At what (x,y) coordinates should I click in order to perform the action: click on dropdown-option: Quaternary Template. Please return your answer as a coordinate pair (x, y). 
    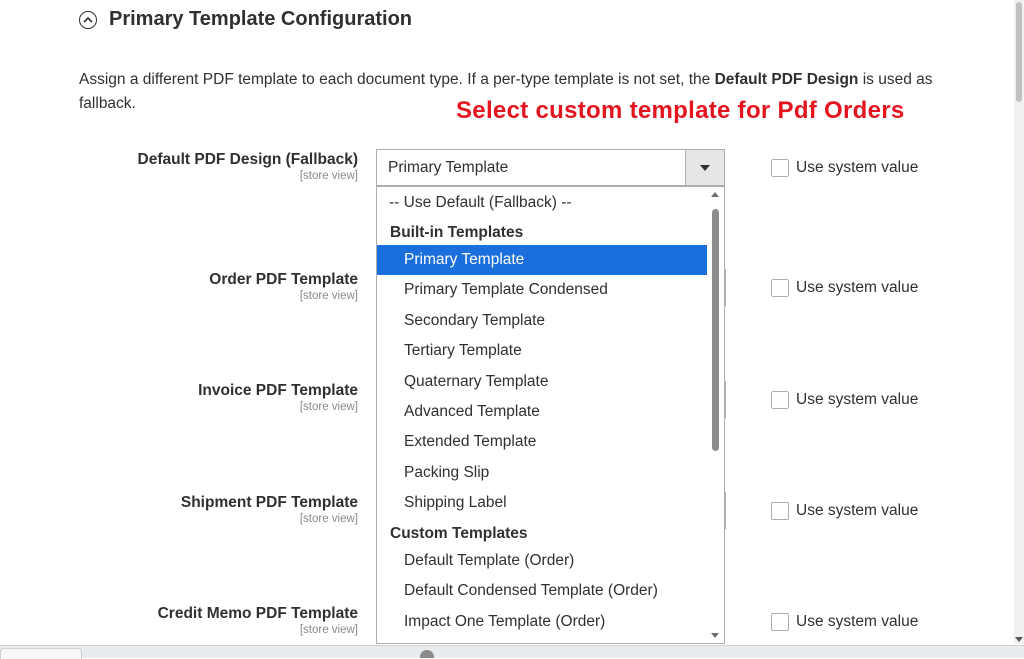
    Looking at the image, I should click on (542, 382).